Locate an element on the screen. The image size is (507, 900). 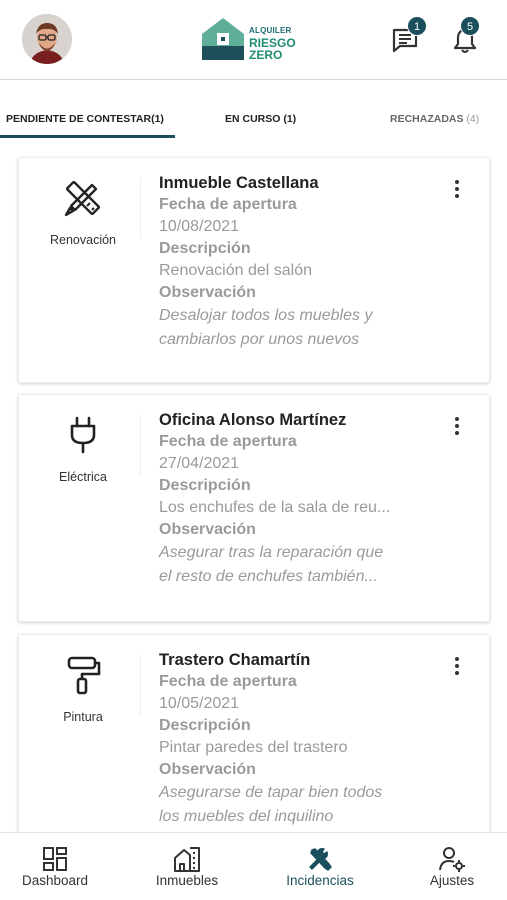
avatar-image is located at coordinates (47, 39).